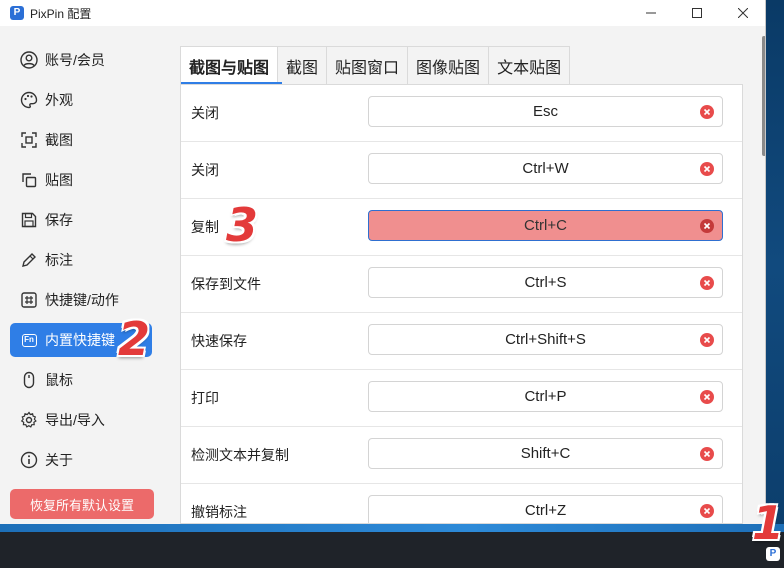 The height and width of the screenshot is (568, 784). Describe the element at coordinates (226, 284) in the screenshot. I see `shortcut-label: 保存到文件` at that location.